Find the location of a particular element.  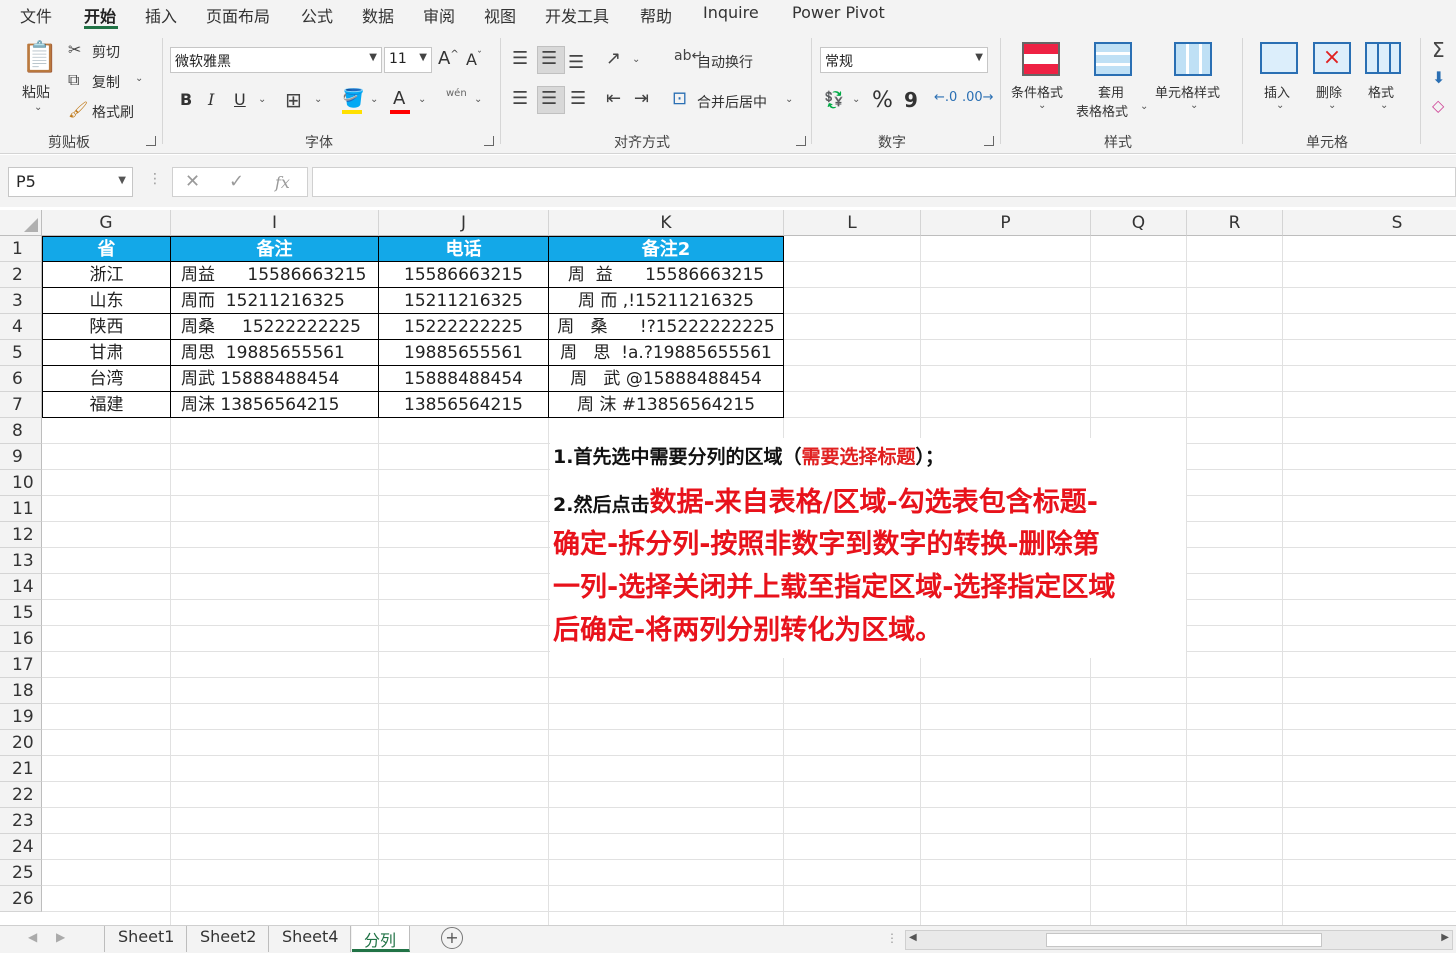

paste-icon: 📋 is located at coordinates (40, 60).